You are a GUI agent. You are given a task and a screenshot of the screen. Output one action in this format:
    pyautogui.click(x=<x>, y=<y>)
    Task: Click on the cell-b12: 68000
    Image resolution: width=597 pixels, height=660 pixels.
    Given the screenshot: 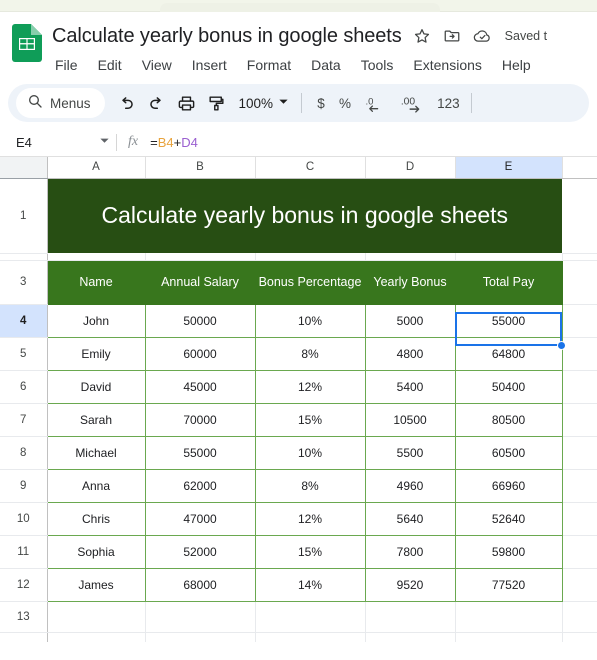 What is the action you would take?
    pyautogui.click(x=200, y=585)
    